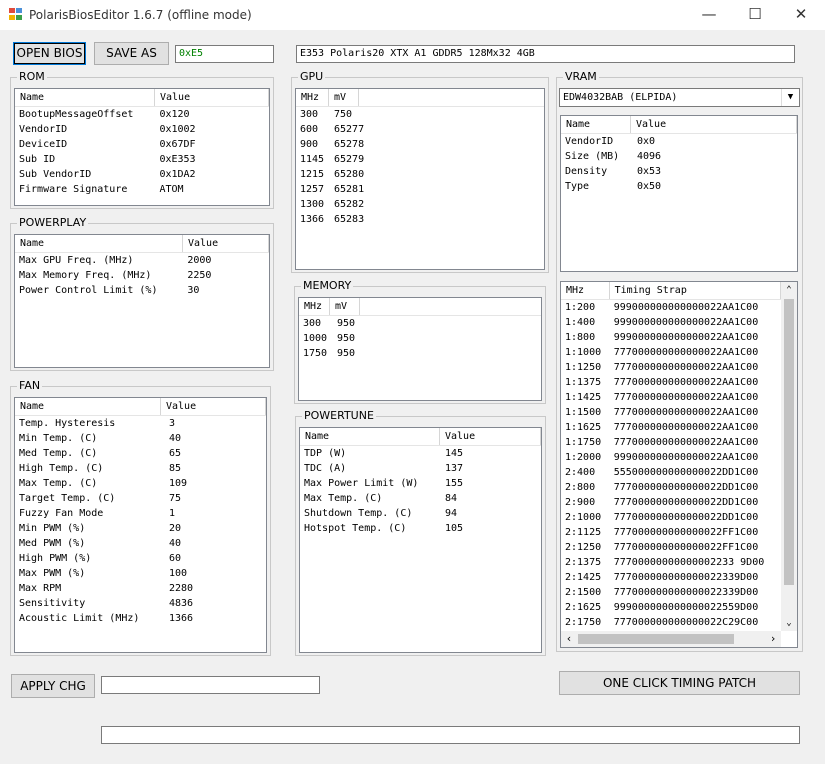 This screenshot has height=764, width=825. Describe the element at coordinates (224, 54) in the screenshot. I see `checksum-field: 0xE5` at that location.